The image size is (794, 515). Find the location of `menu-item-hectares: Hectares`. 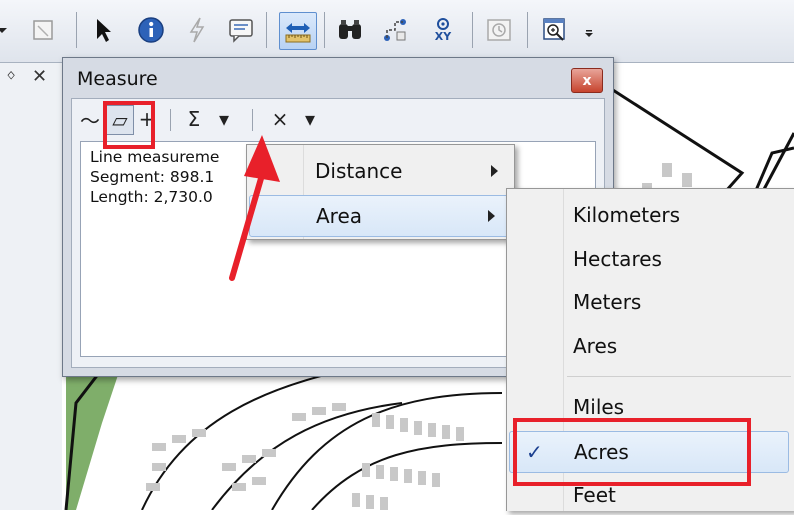

menu-item-hectares: Hectares is located at coordinates (650, 259).